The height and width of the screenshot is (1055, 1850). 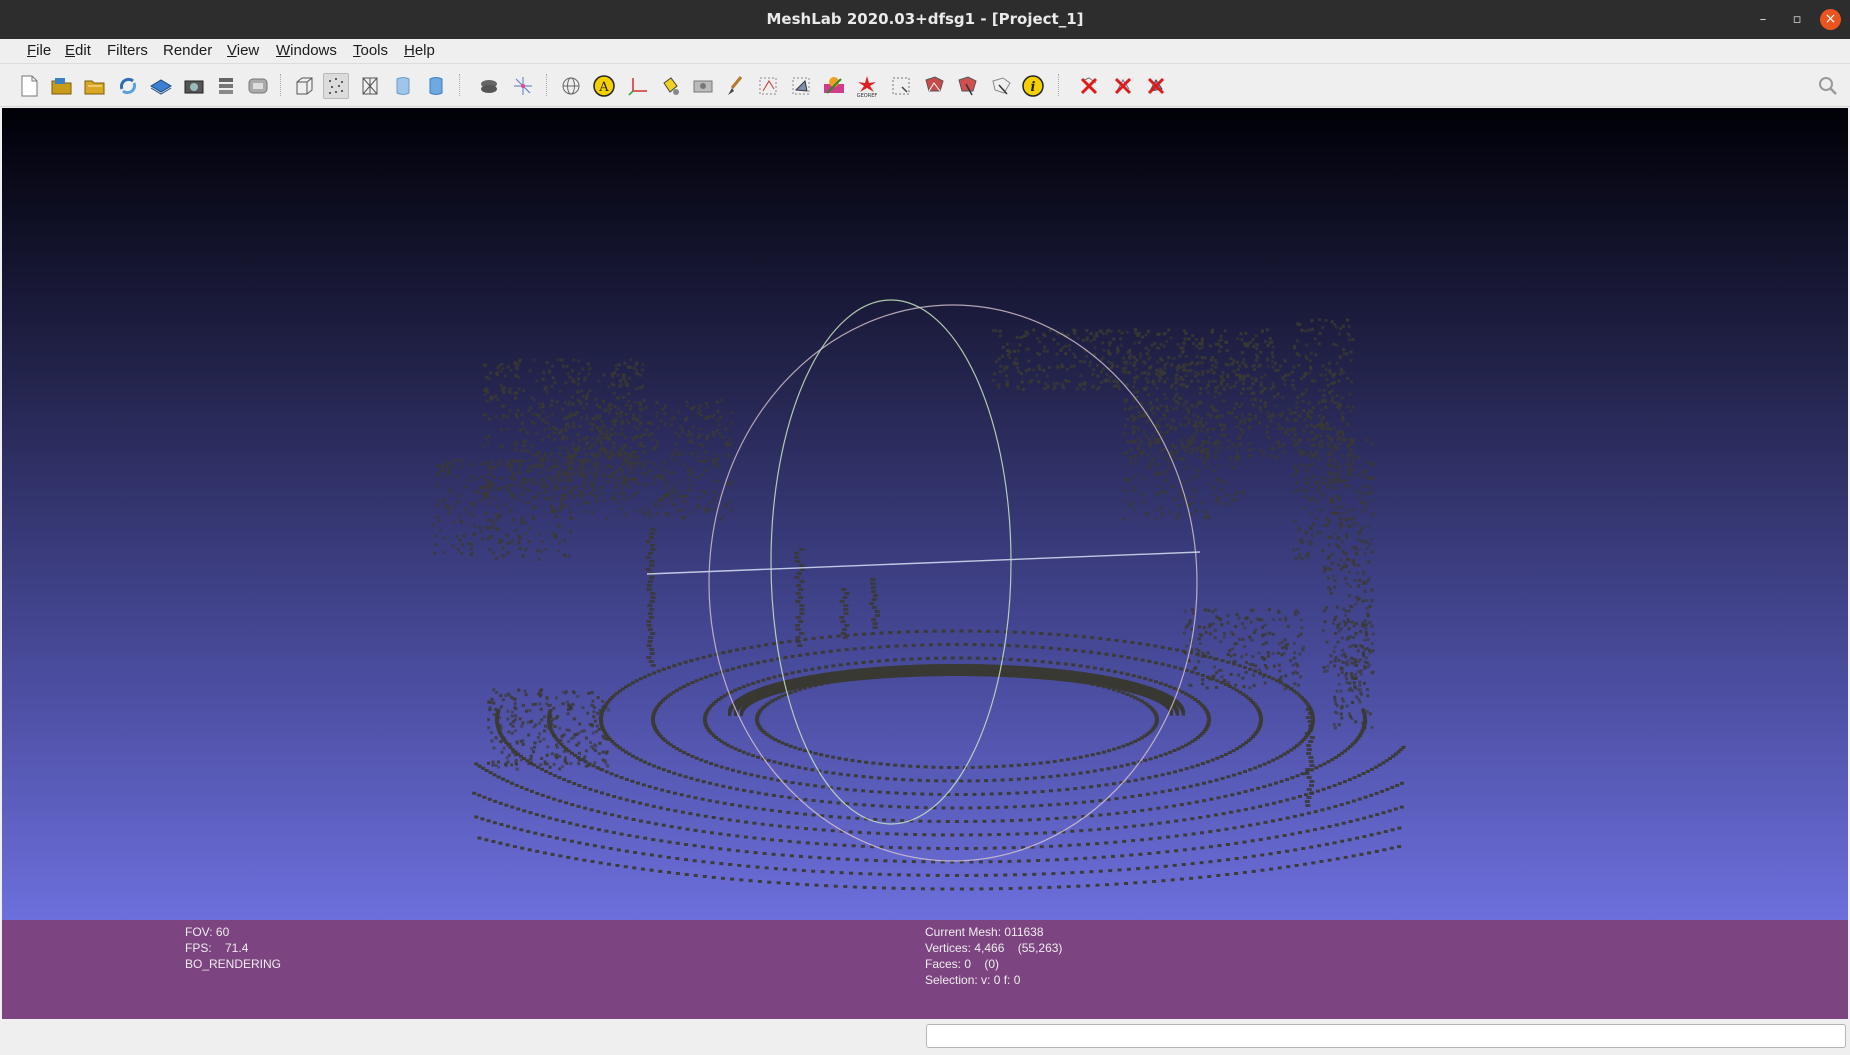 What do you see at coordinates (1763, 19) in the screenshot?
I see `minimize-button: –` at bounding box center [1763, 19].